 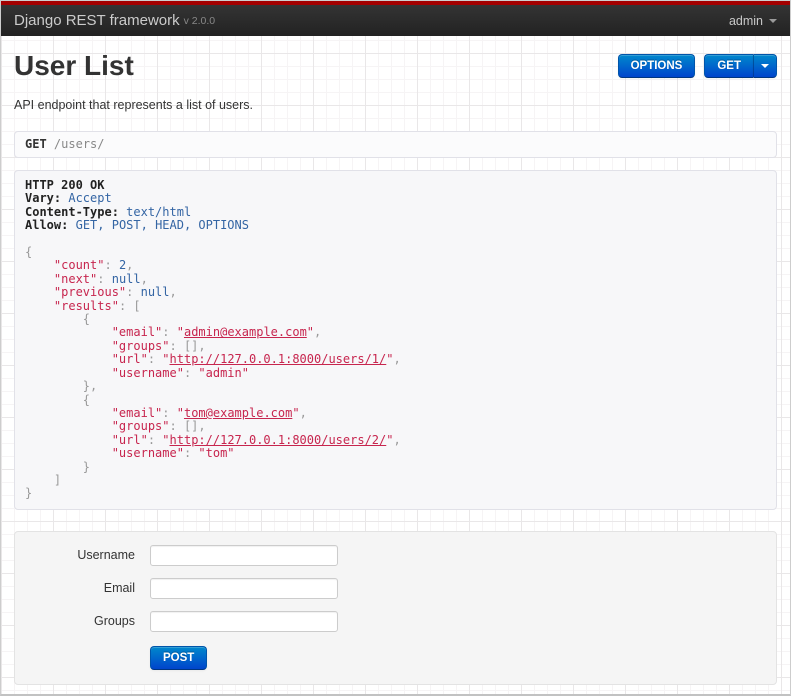 I want to click on request-method: GET, so click(x=36, y=144).